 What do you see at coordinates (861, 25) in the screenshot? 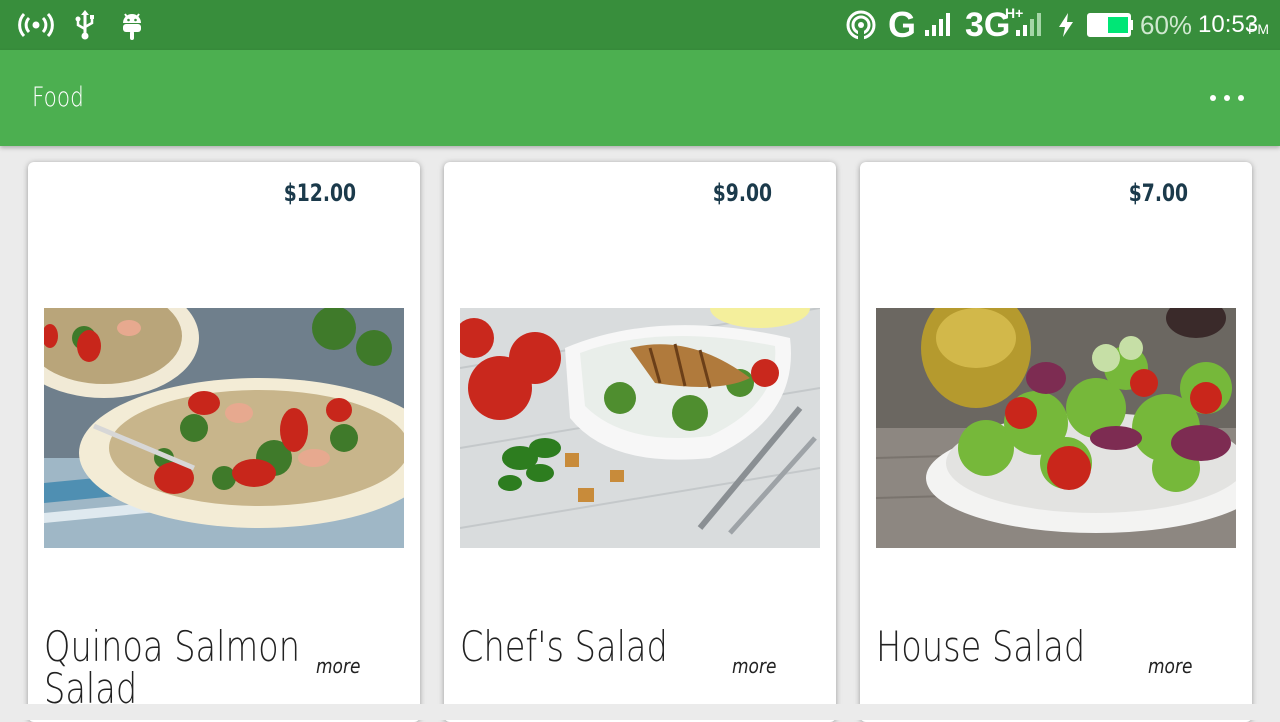
I see `hotspot-icon` at bounding box center [861, 25].